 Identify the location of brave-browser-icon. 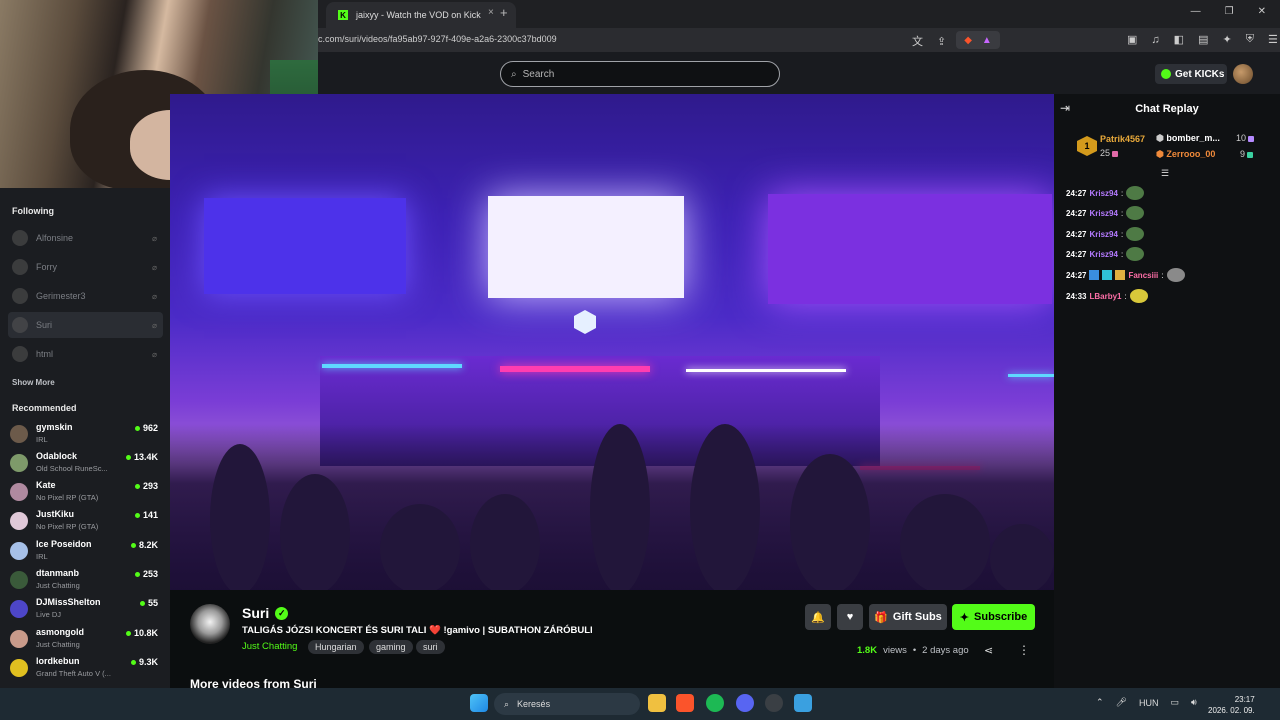
(685, 703).